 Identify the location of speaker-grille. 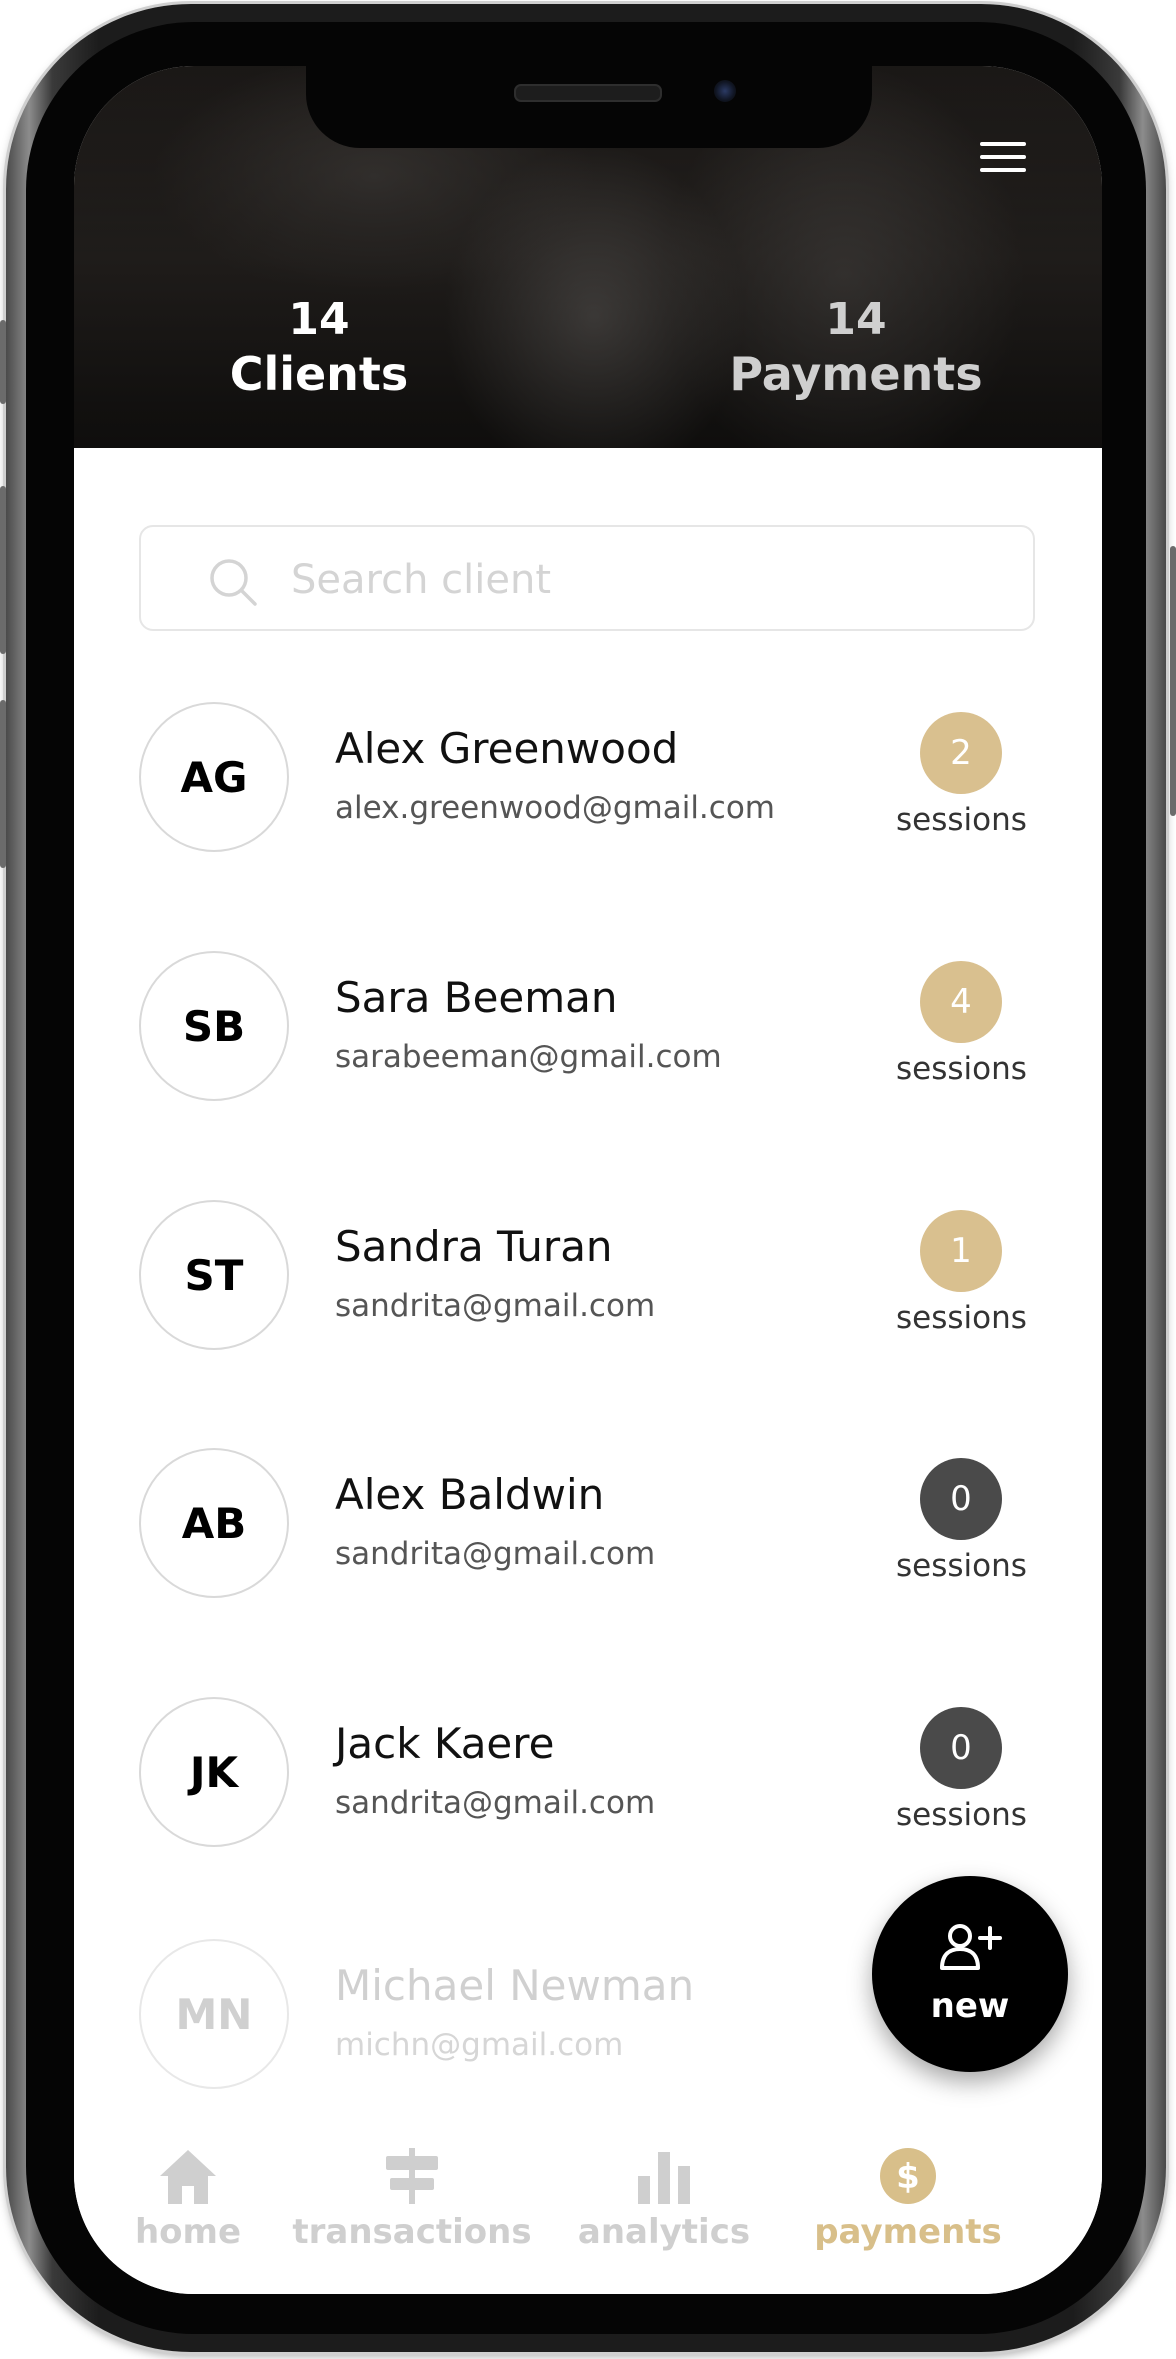
(588, 93).